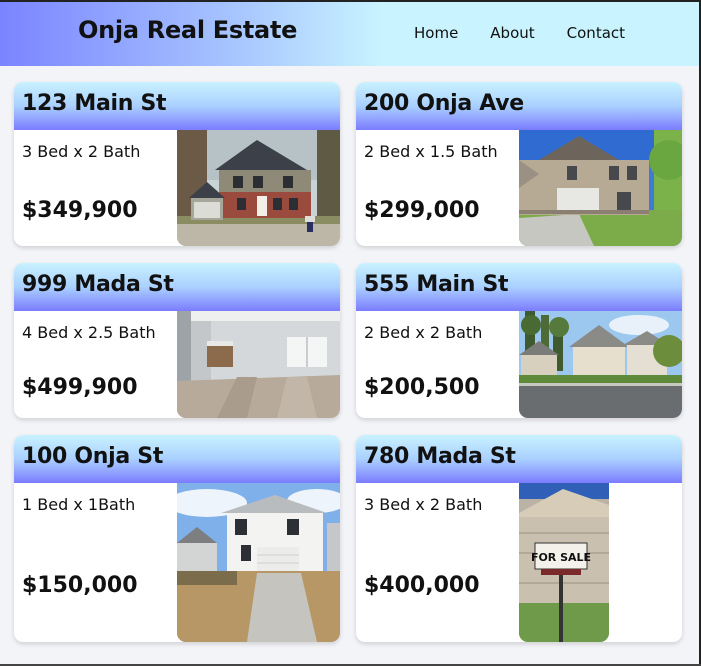 This screenshot has width=701, height=666. I want to click on beige-house-with-lawn-photo, so click(600, 188).